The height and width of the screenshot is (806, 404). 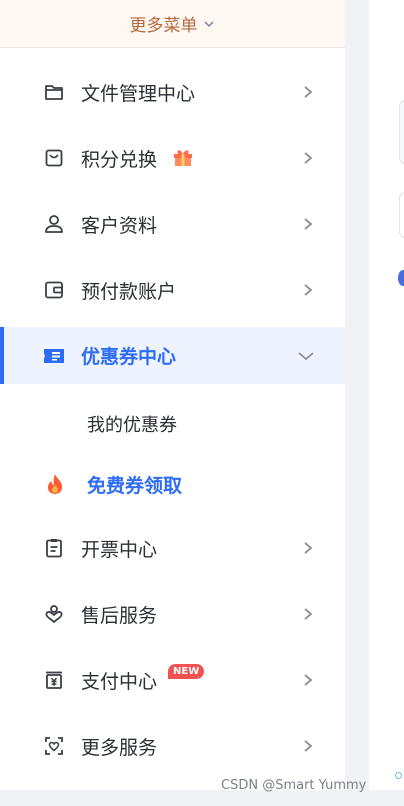 I want to click on menu-label: 客户资料, so click(x=119, y=225).